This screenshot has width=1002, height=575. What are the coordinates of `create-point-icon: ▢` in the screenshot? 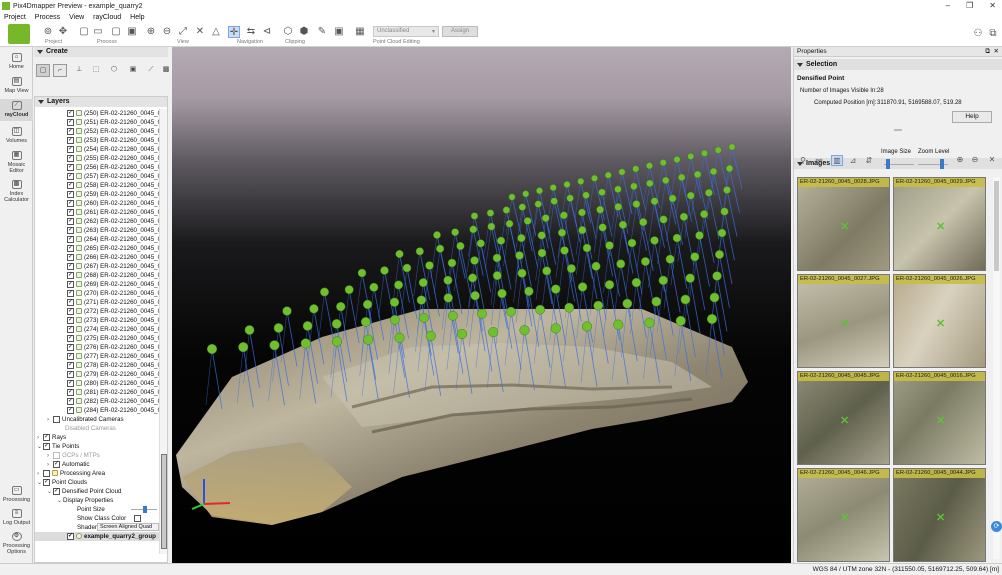 It's located at (43, 70).